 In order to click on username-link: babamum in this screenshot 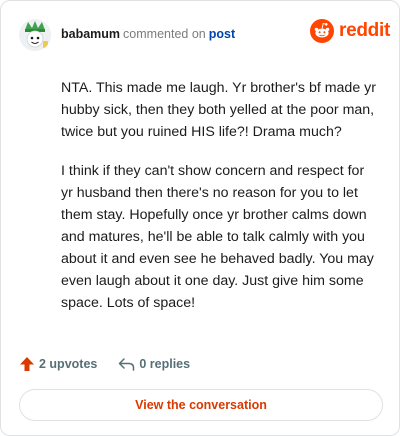, I will do `click(90, 34)`.